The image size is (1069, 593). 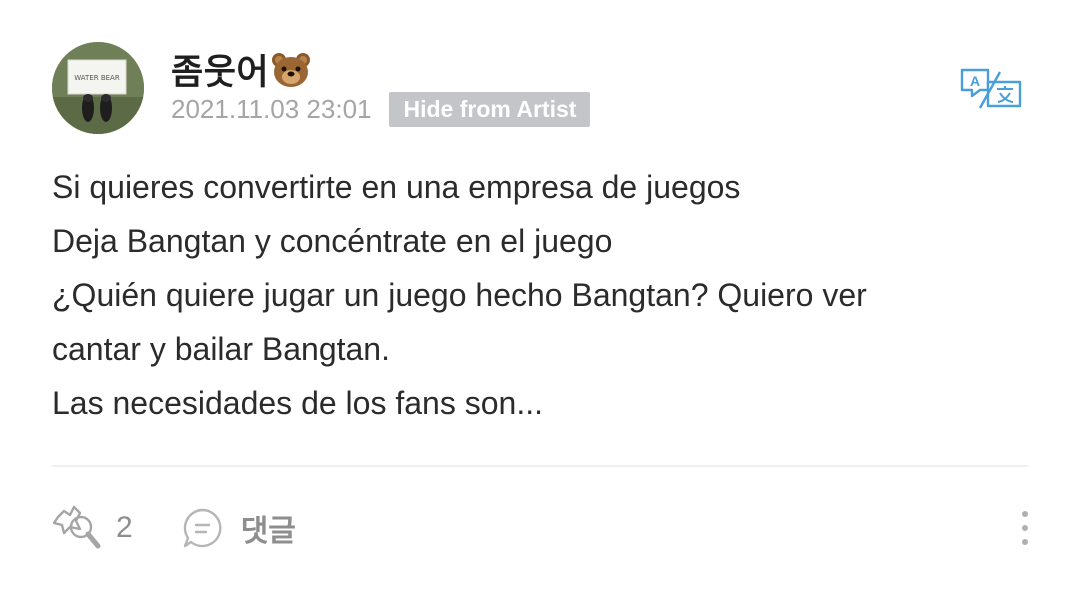 What do you see at coordinates (268, 531) in the screenshot?
I see `comment-label: 댓글` at bounding box center [268, 531].